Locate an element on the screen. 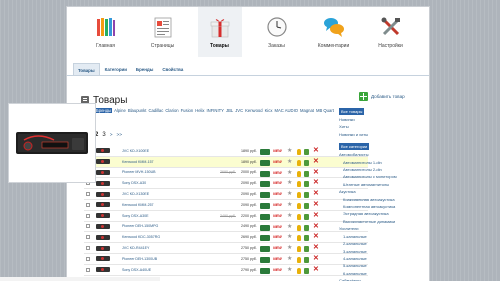 The image size is (500, 281). sidebar-category-link: Акустика is located at coordinates (379, 191).